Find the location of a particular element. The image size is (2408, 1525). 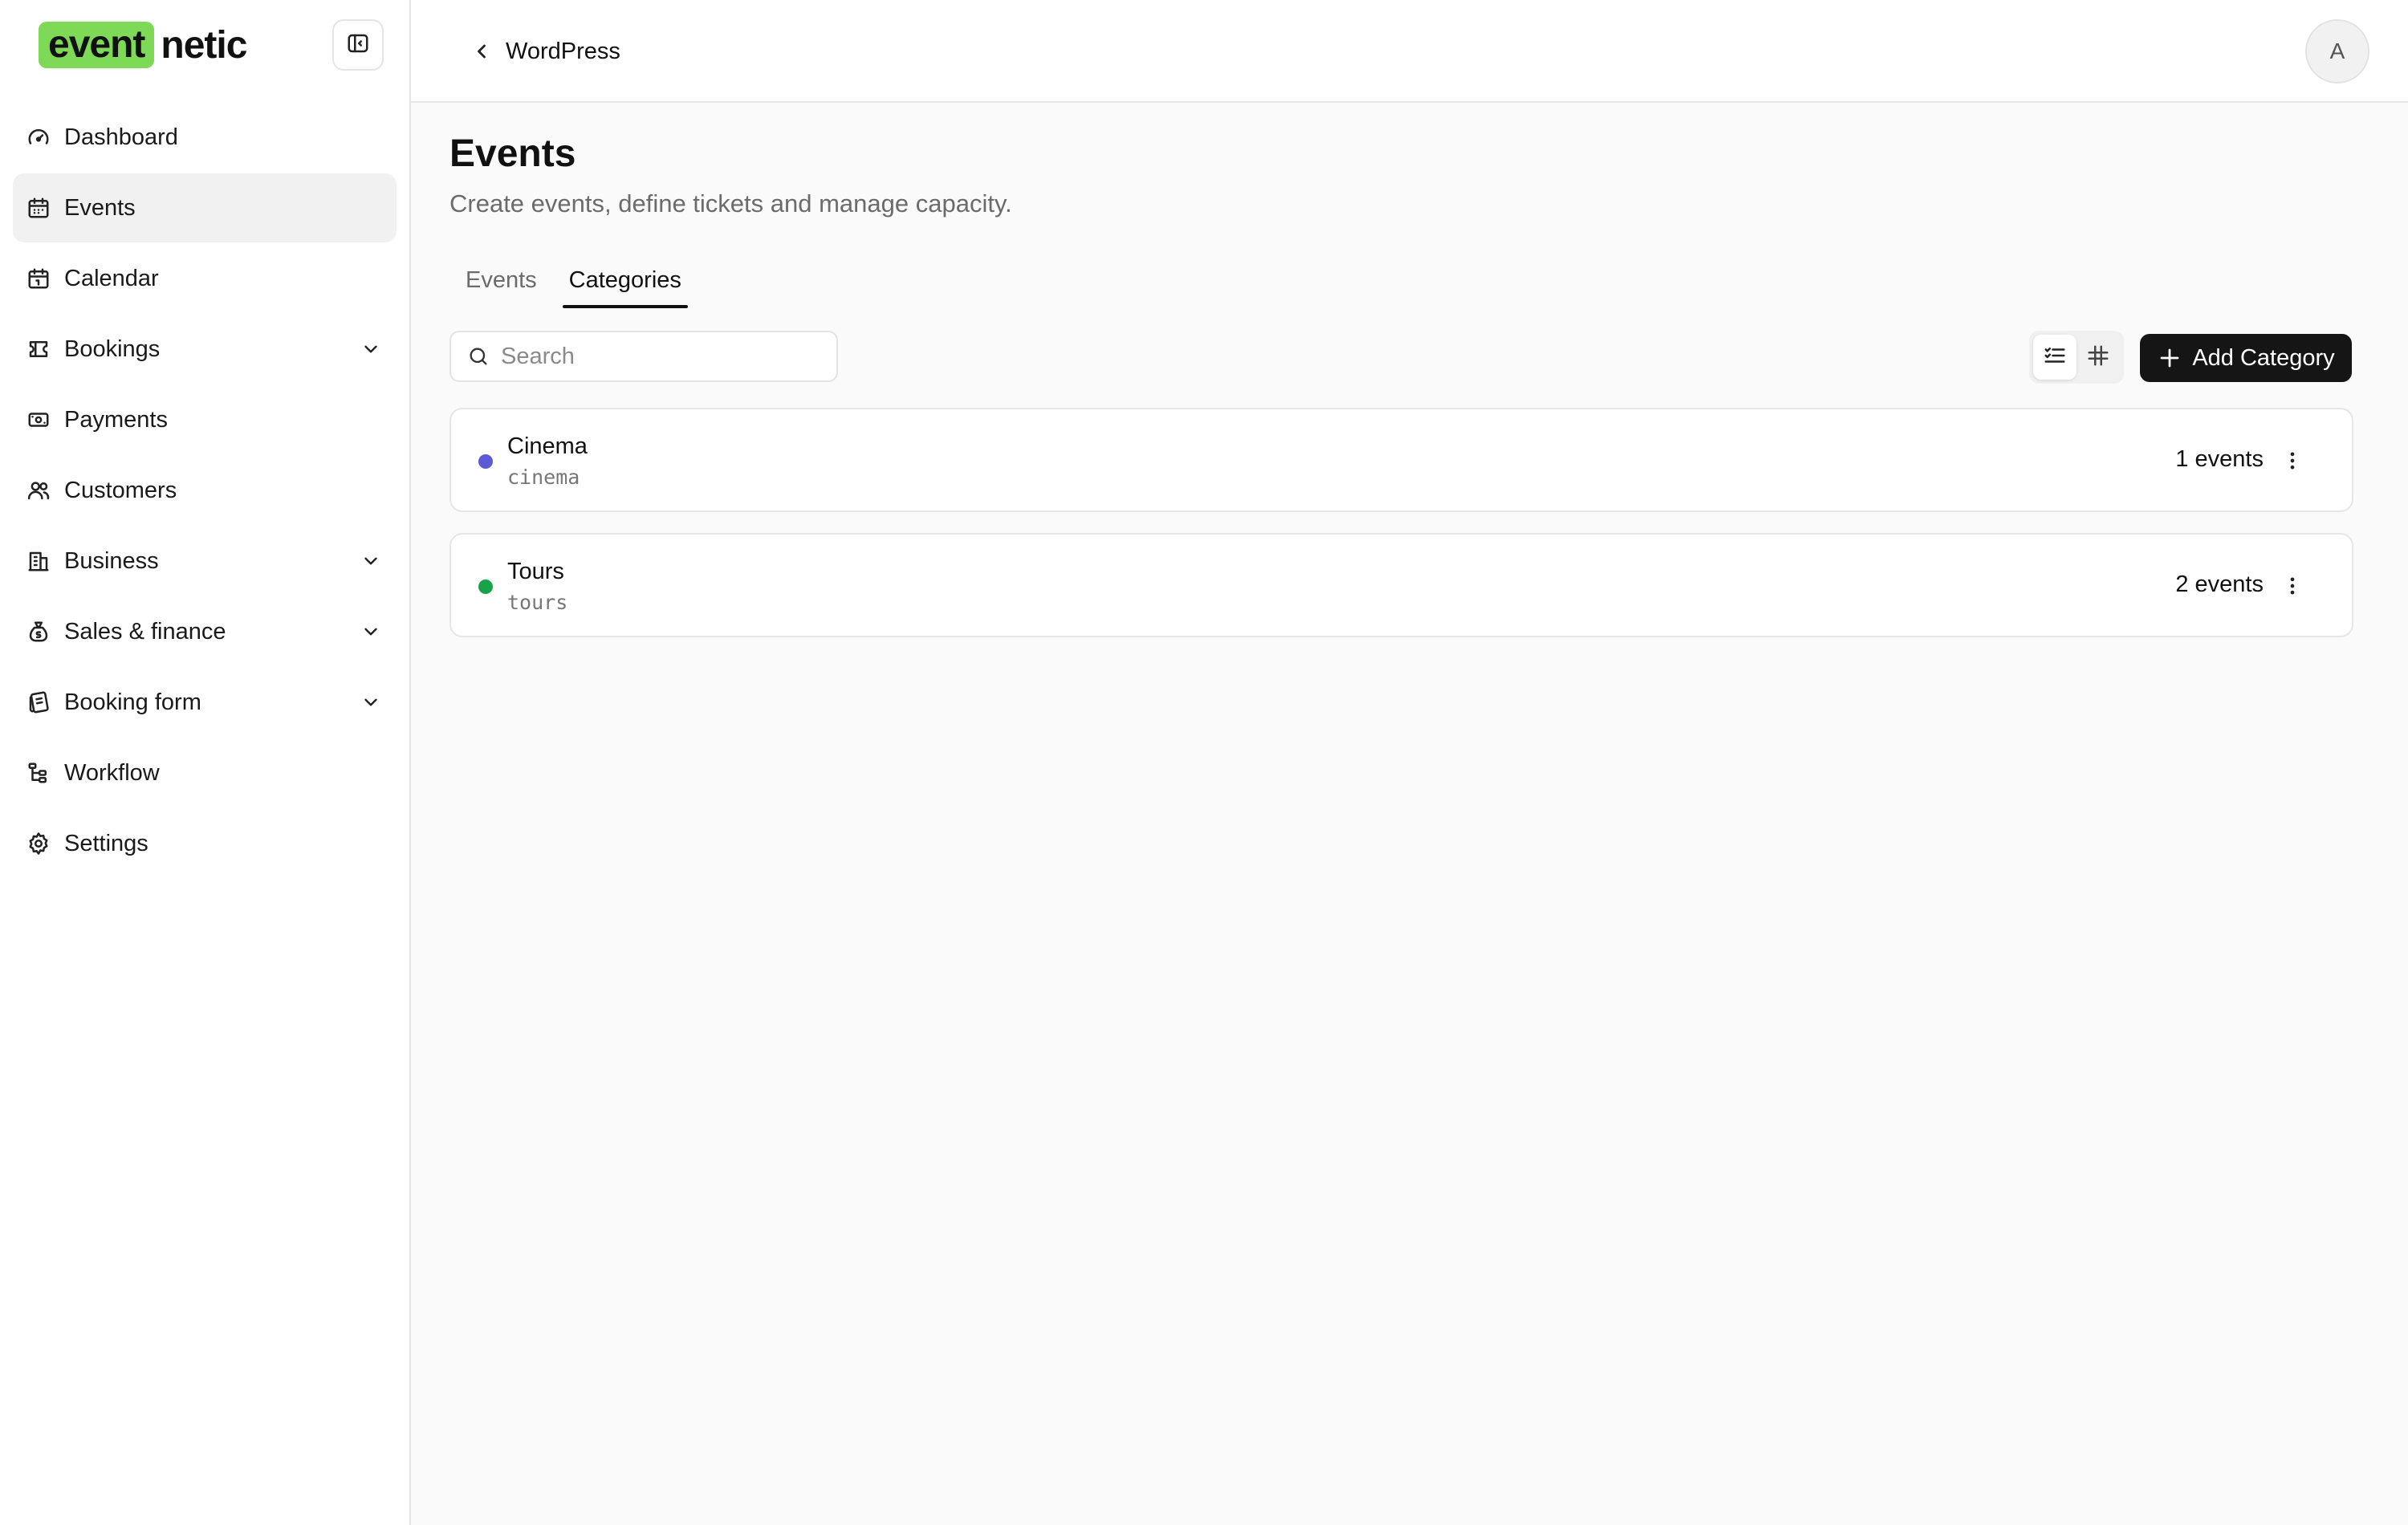

category-slug: tours is located at coordinates (537, 602).